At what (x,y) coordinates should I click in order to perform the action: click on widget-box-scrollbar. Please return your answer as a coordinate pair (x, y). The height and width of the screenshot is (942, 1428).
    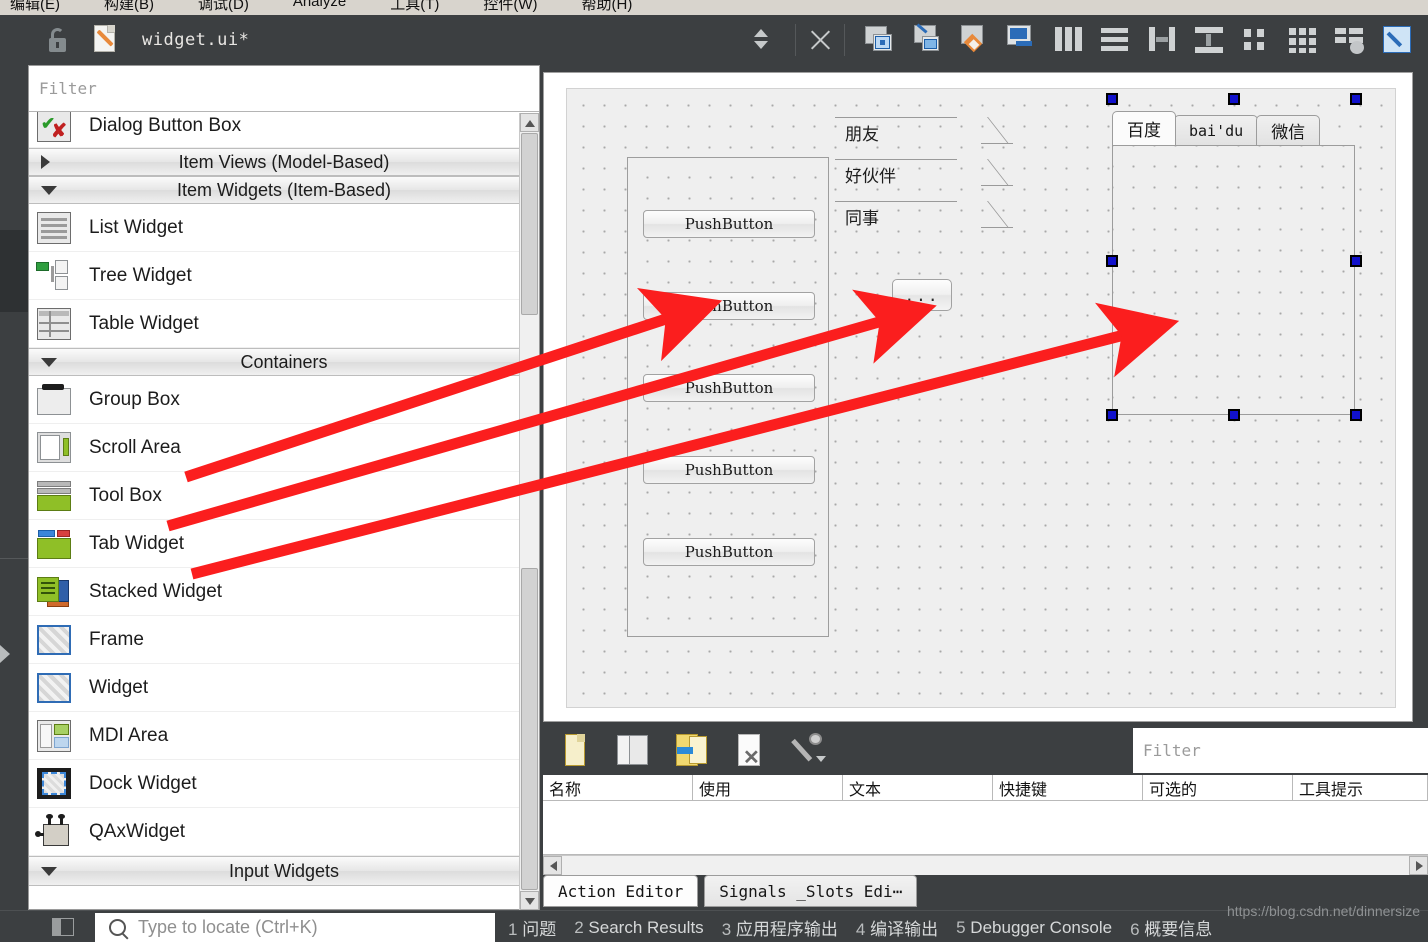
    Looking at the image, I should click on (529, 511).